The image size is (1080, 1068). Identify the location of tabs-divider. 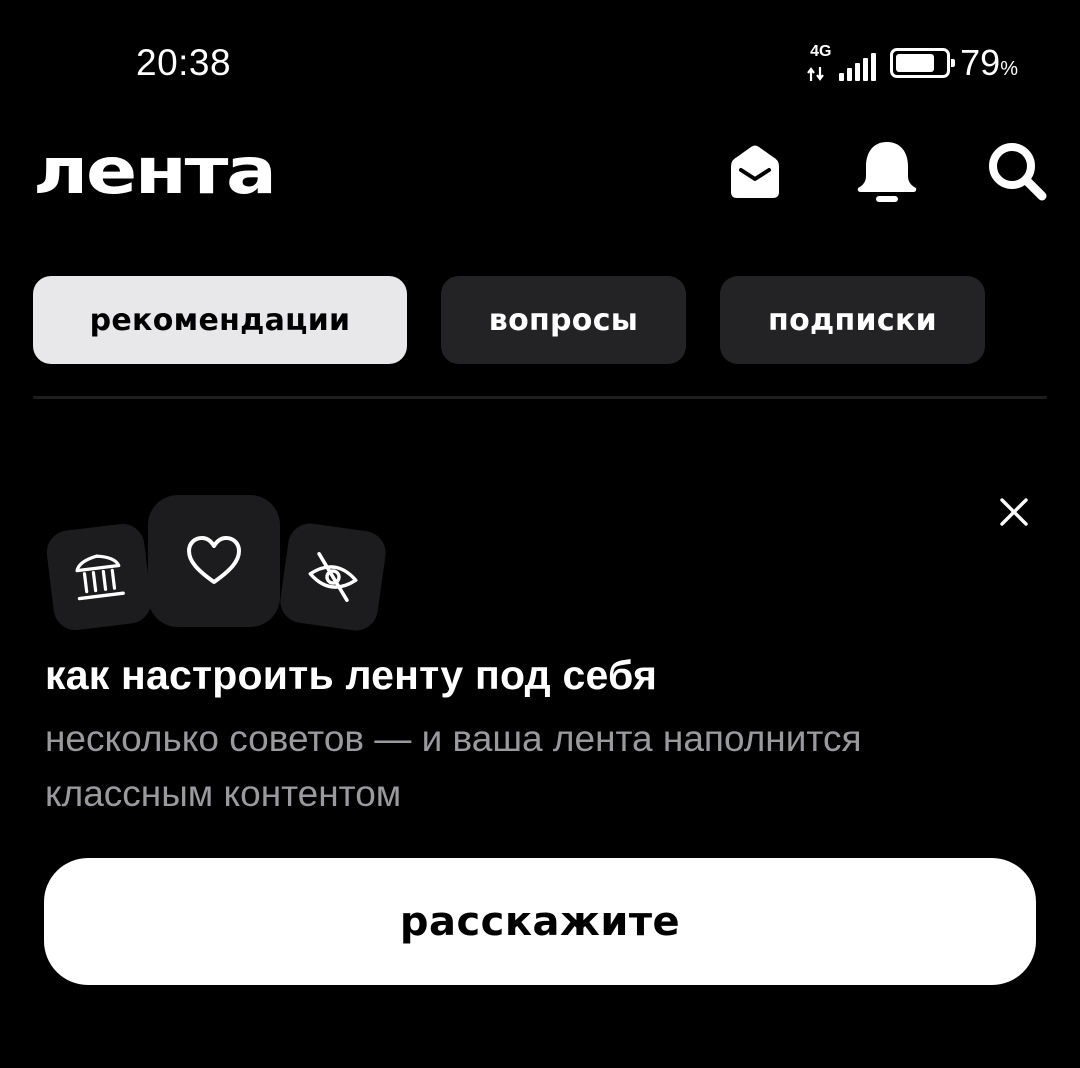
(540, 397).